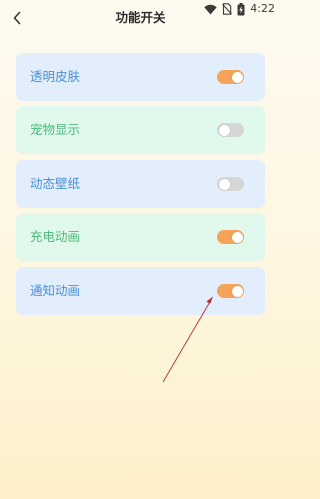 The image size is (320, 499). What do you see at coordinates (140, 77) in the screenshot?
I see `setting-row-transparent-skin: 透明皮肤` at bounding box center [140, 77].